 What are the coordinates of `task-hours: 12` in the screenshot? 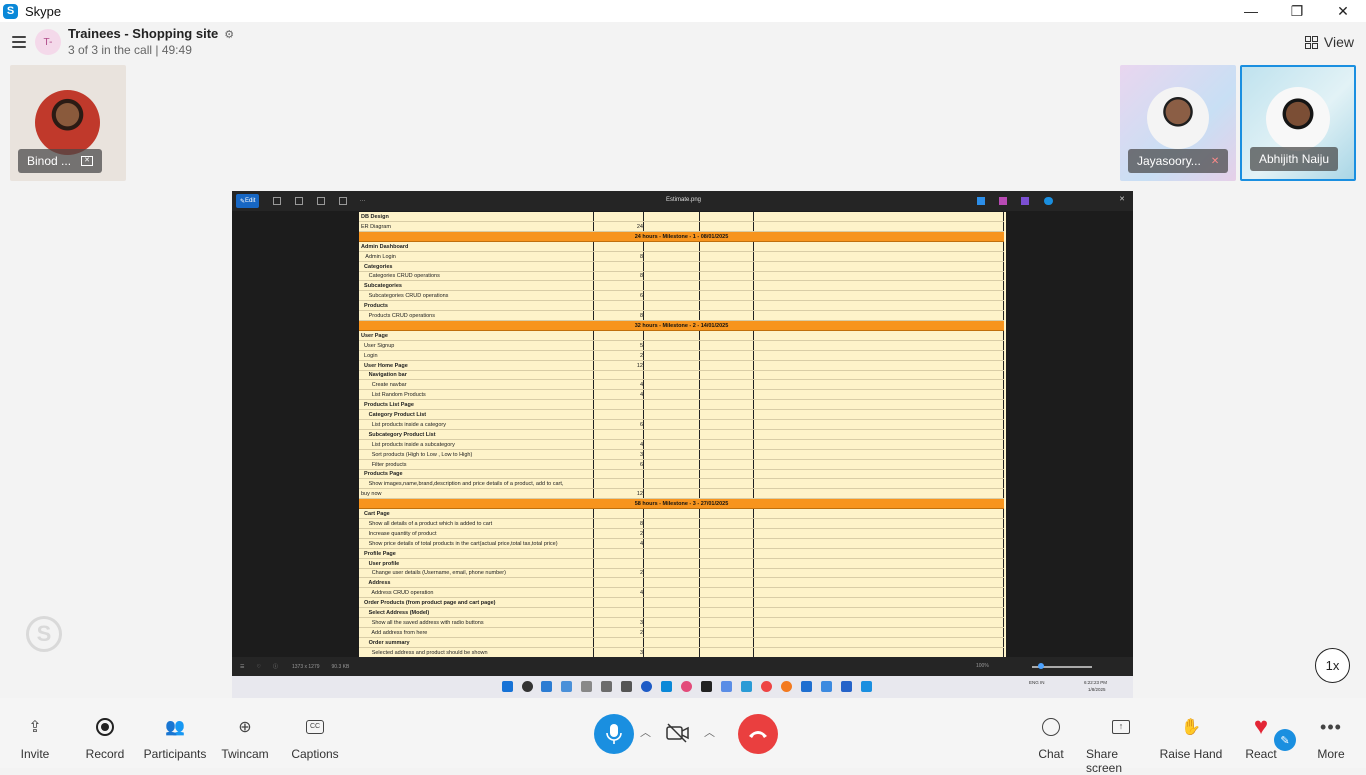 It's located at (639, 494).